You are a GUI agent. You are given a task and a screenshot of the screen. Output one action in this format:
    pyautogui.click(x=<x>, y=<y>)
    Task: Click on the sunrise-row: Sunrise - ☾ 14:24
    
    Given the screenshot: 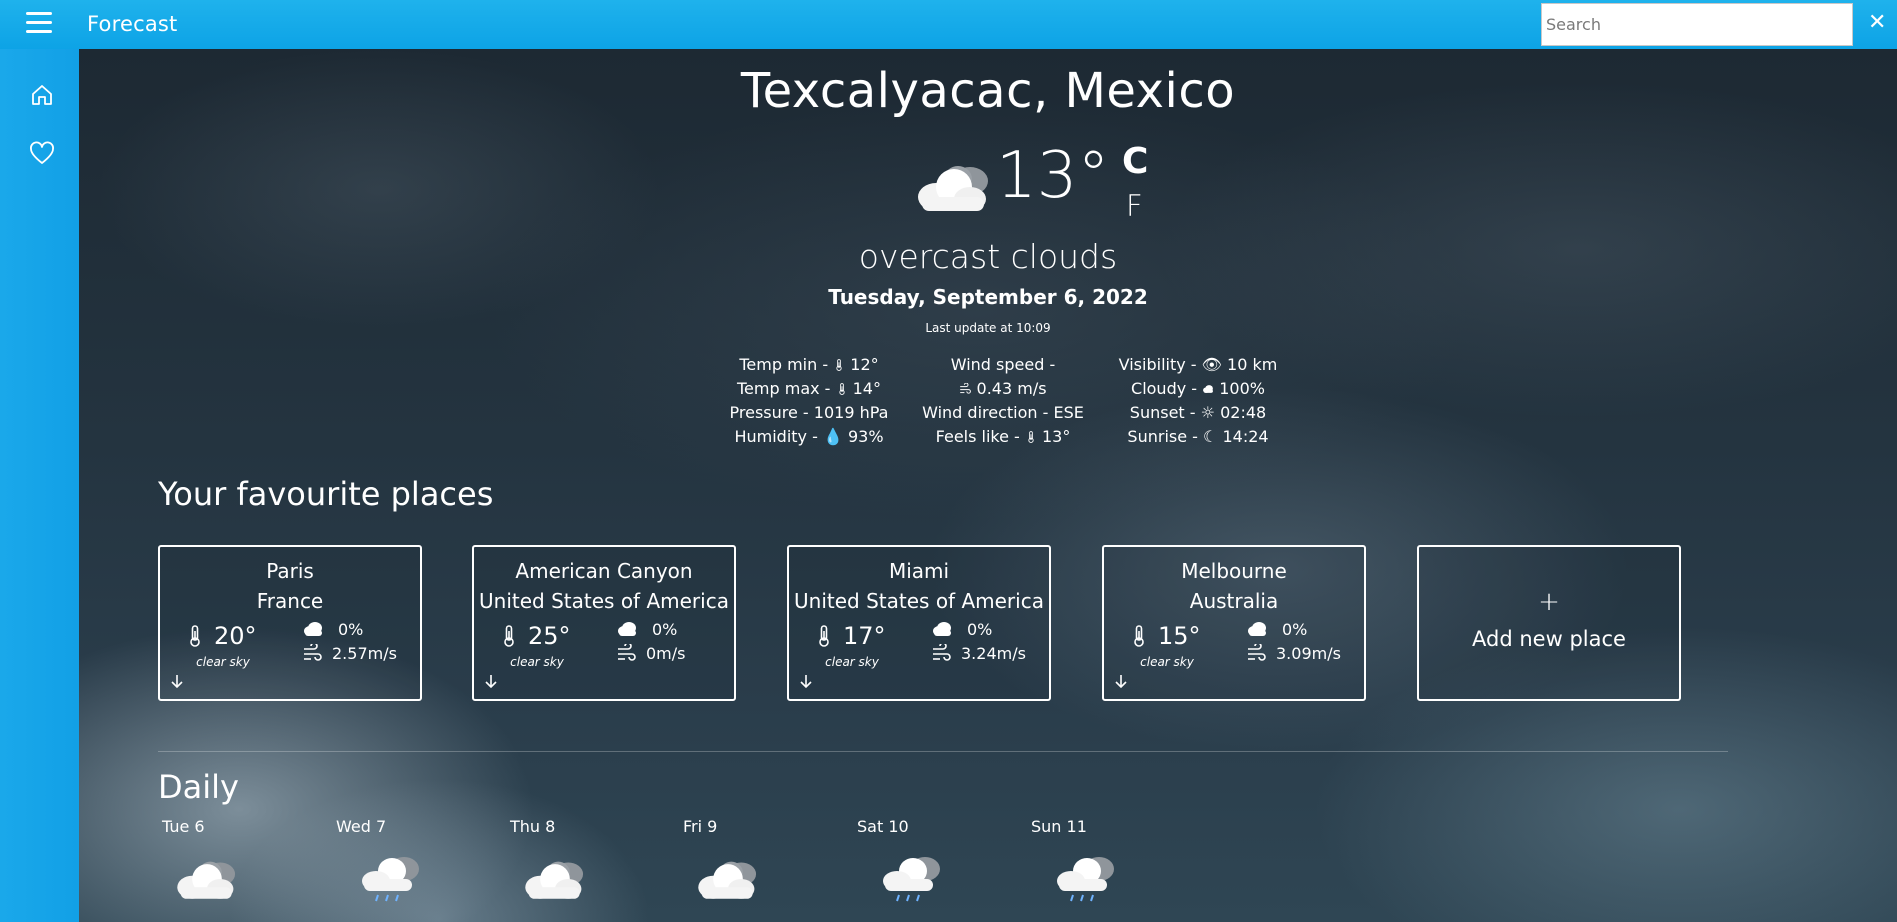 What is the action you would take?
    pyautogui.click(x=1198, y=436)
    